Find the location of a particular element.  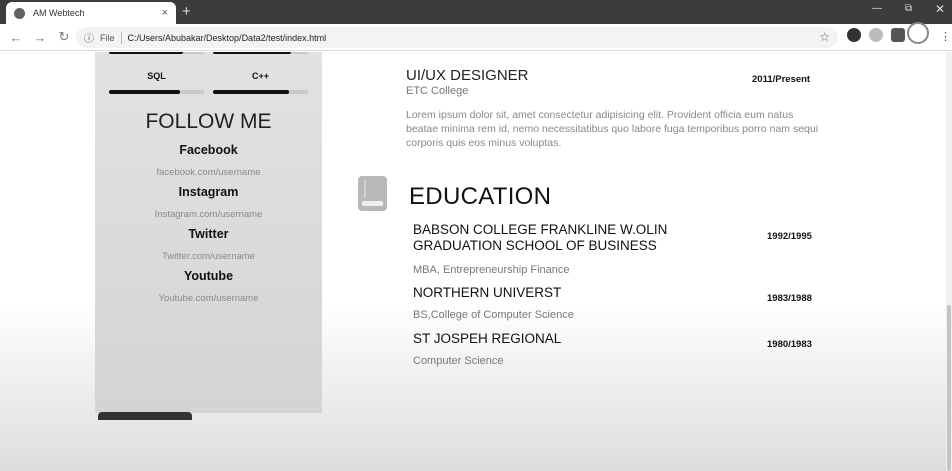

experience-title: UI/UX DESIGNER is located at coordinates (467, 75).